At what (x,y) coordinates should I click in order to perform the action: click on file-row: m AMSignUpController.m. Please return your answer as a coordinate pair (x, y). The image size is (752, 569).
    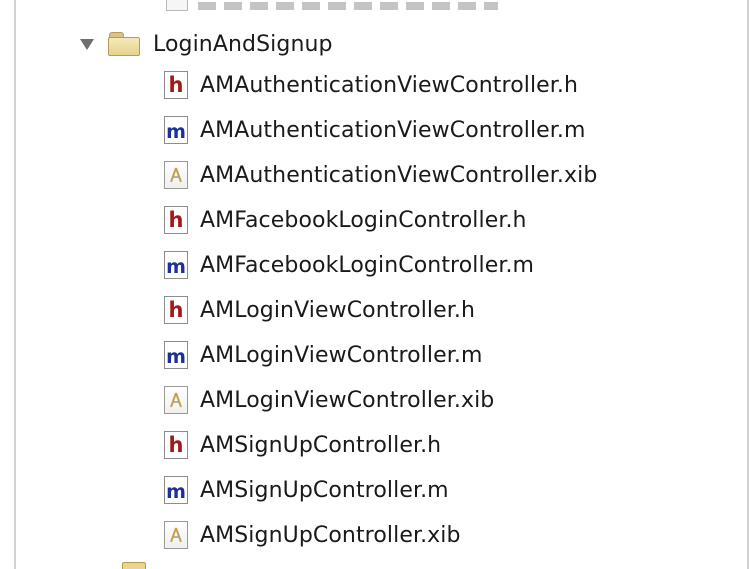
    Looking at the image, I should click on (306, 490).